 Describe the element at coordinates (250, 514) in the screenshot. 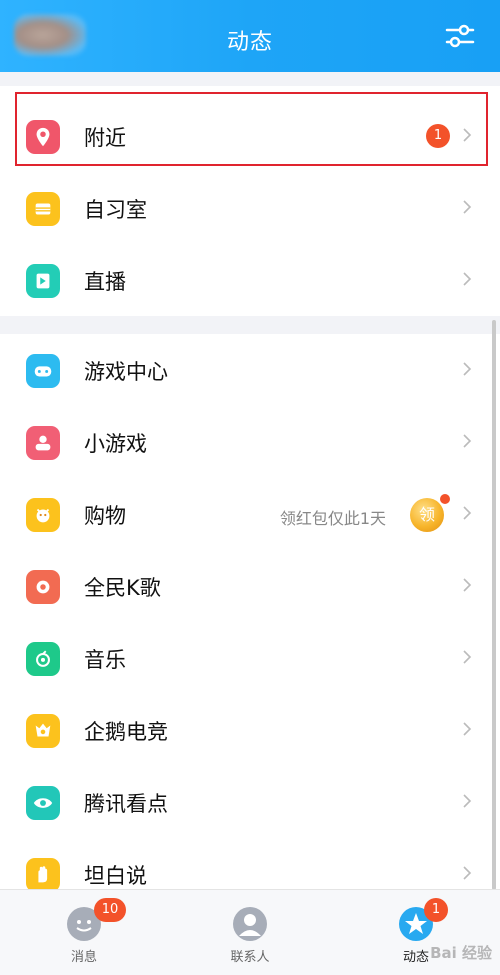

I see `menu-item-shopping: 购物 领红包仅此1天 领` at that location.